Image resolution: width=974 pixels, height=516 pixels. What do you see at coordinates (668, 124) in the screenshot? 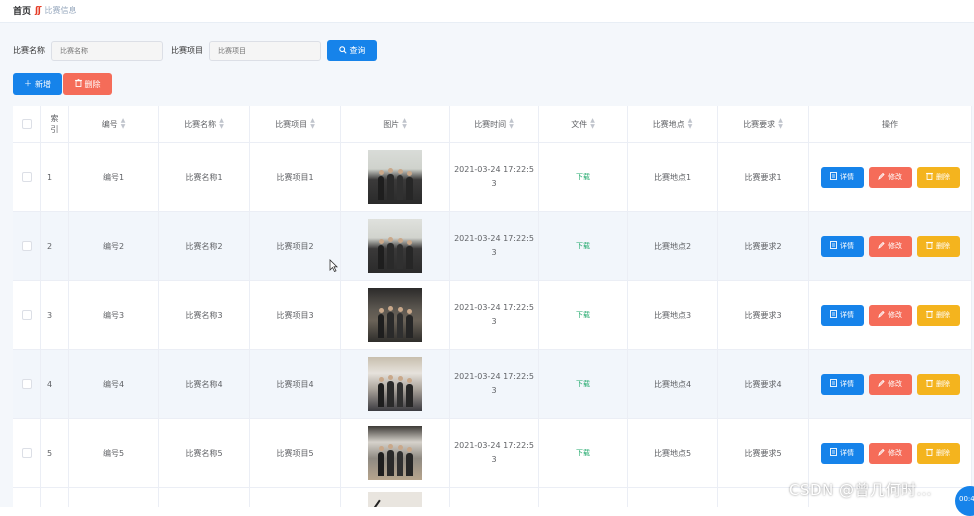
I see `header-place-label: 比赛地点` at bounding box center [668, 124].